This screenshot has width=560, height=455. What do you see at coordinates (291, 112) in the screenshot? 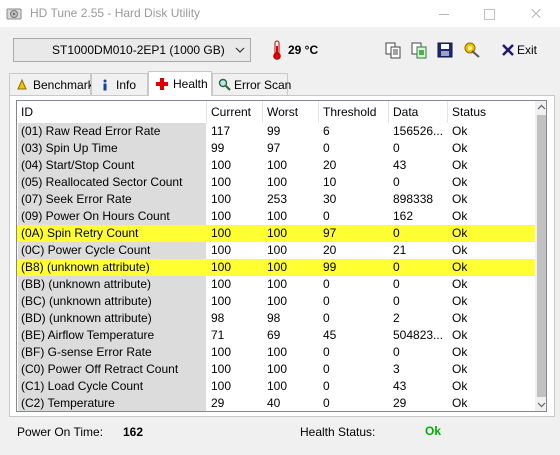
I see `column-header-worst: Worst` at bounding box center [291, 112].